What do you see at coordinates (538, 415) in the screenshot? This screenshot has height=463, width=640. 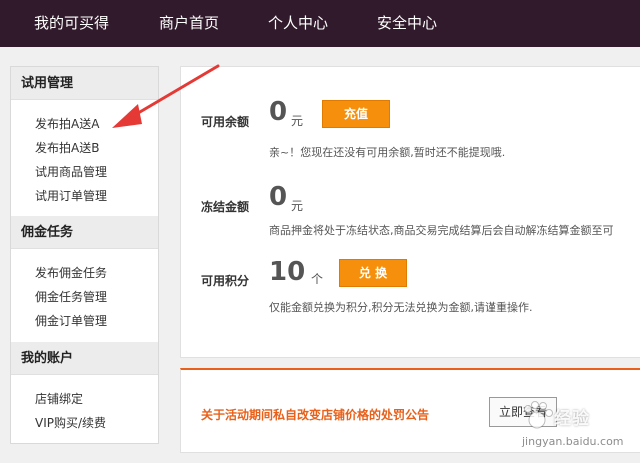 I see `paw-logo-icon` at bounding box center [538, 415].